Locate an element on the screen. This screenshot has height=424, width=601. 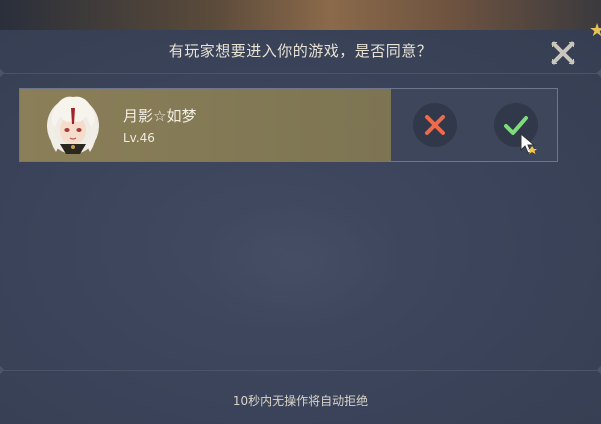
dialog-title: 有玩家想要进入你的游戏，是否同意？ is located at coordinates (300, 51).